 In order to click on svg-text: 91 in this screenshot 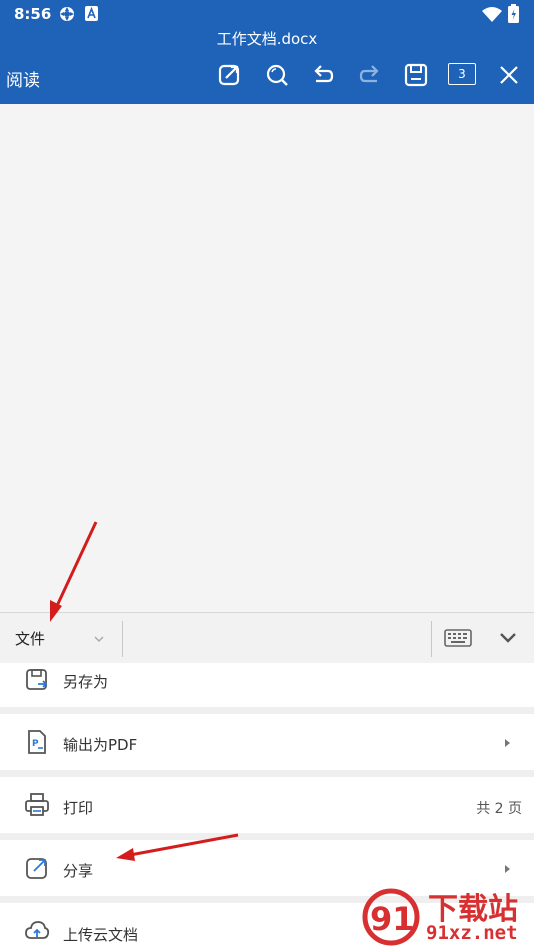, I will do `click(392, 919)`.